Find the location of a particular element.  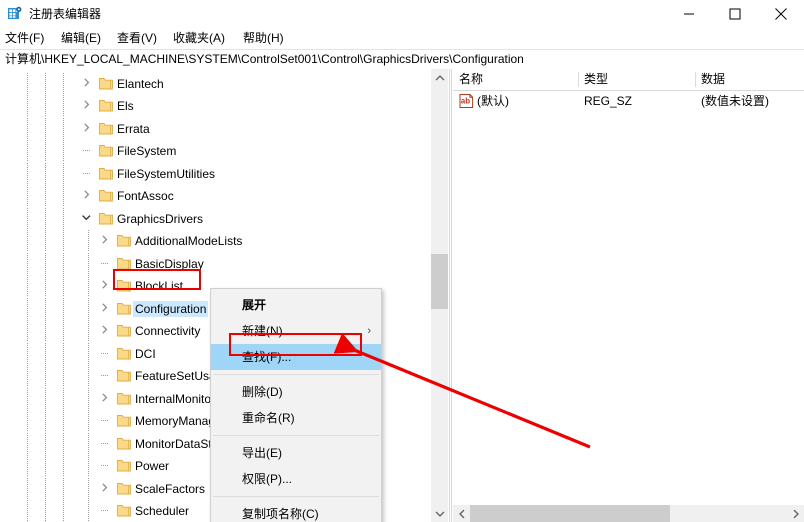

tree-item-label: BasicDisplay is located at coordinates (169, 263).